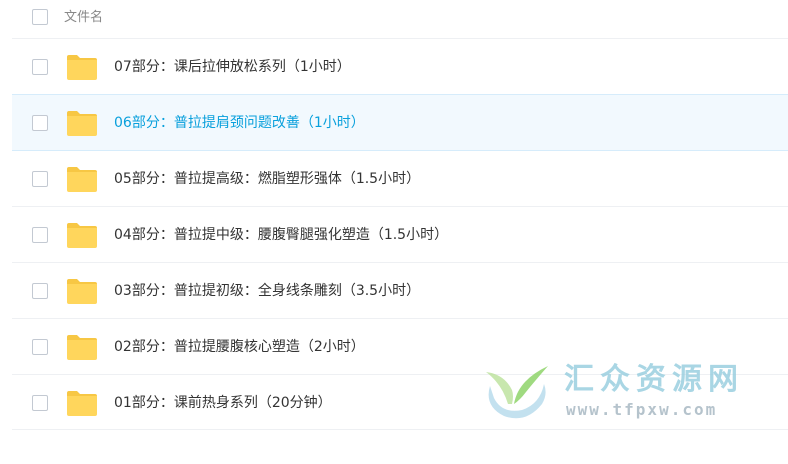  What do you see at coordinates (281, 235) in the screenshot?
I see `file-name: 04部分：普拉提中级：腰腹臀腿强化塑造（1.5小时）` at bounding box center [281, 235].